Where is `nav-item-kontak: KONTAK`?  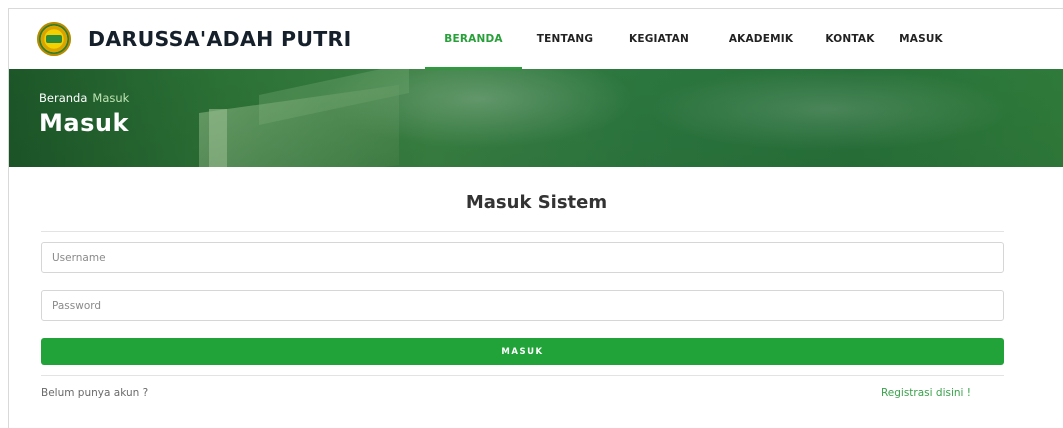
nav-item-kontak: KONTAK is located at coordinates (850, 39).